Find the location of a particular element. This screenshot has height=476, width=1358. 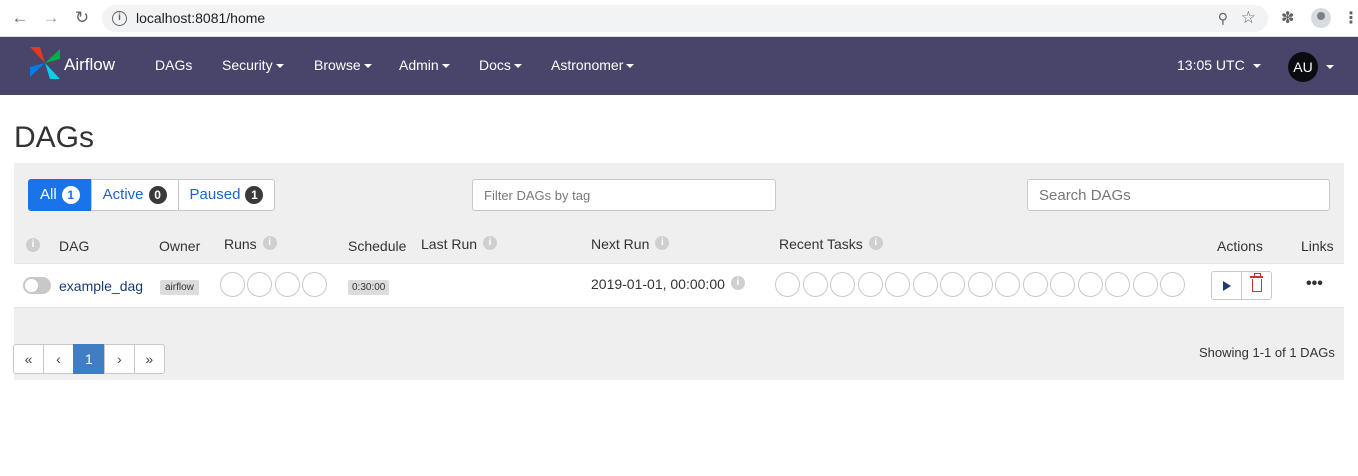

header-dag: DAG is located at coordinates (74, 246).